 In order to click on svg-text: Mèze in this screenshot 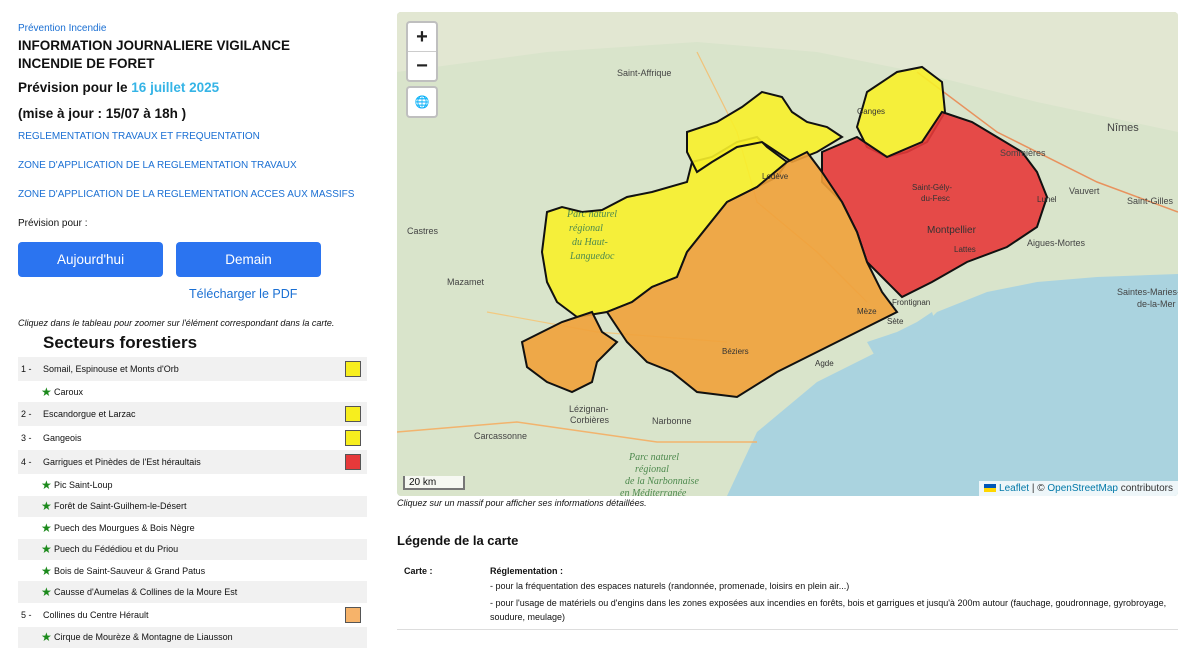, I will do `click(867, 311)`.